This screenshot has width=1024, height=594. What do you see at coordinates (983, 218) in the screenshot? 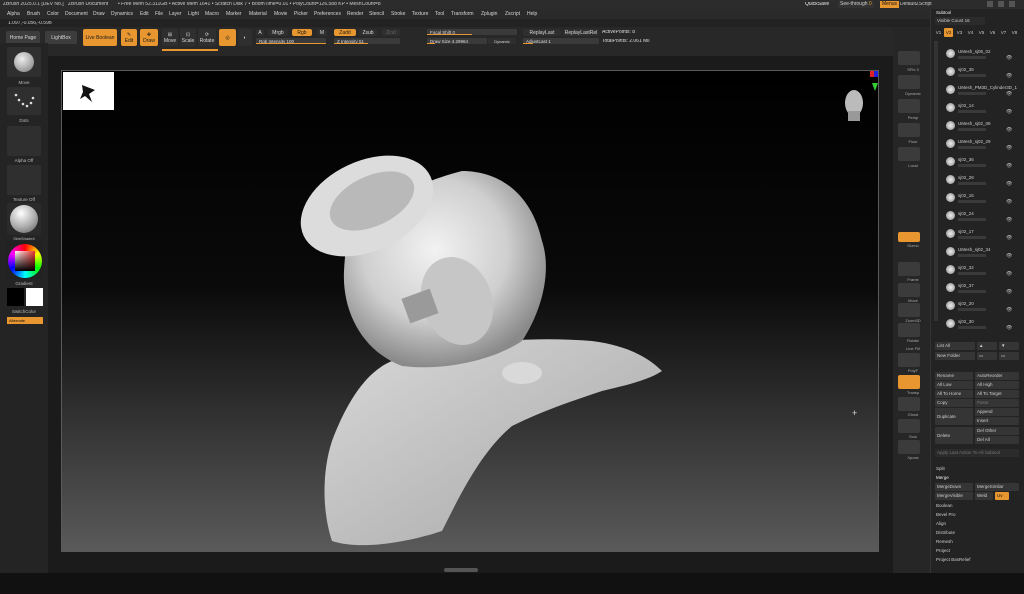
I see `subtool-item: sj02_24 👁` at bounding box center [983, 218].